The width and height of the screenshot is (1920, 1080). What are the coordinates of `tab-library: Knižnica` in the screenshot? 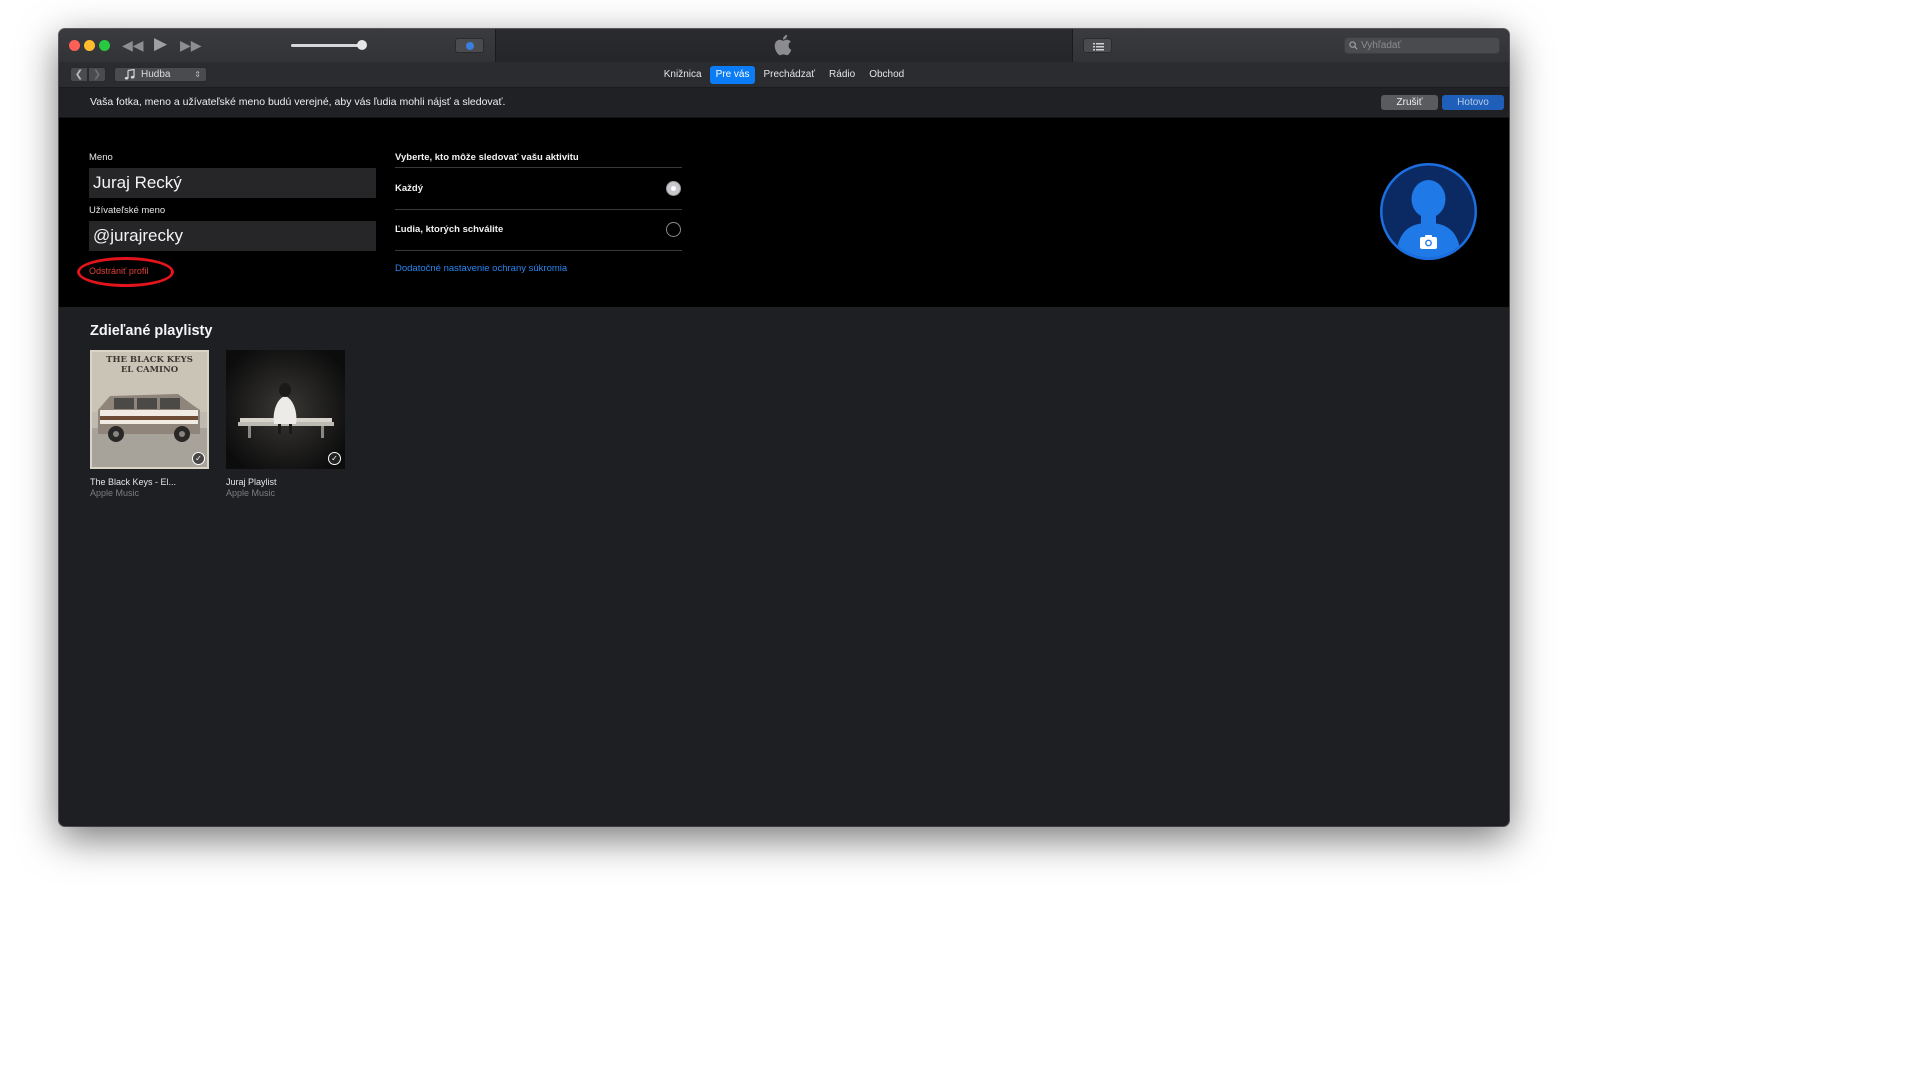 It's located at (683, 75).